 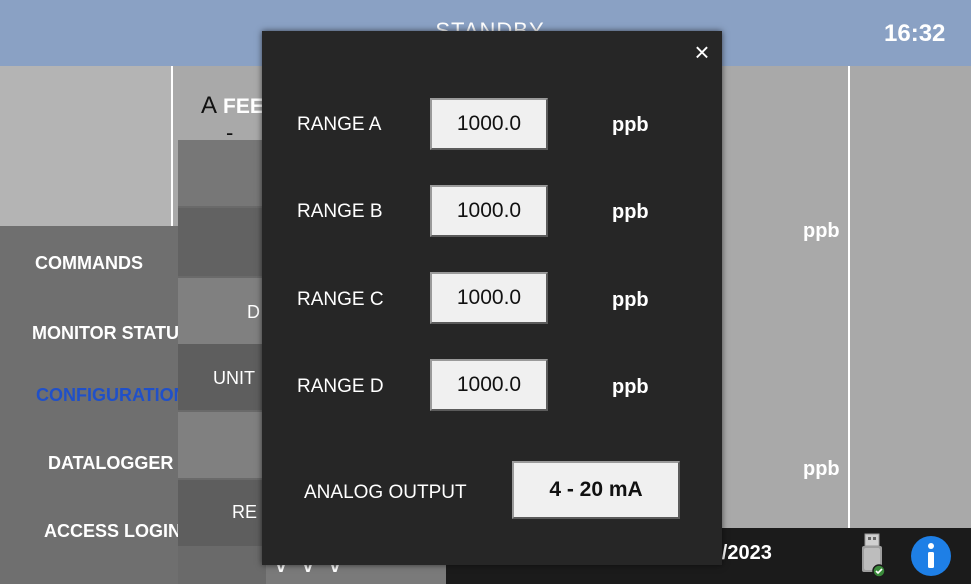 I want to click on range-c-input: 1000.0, so click(x=489, y=298).